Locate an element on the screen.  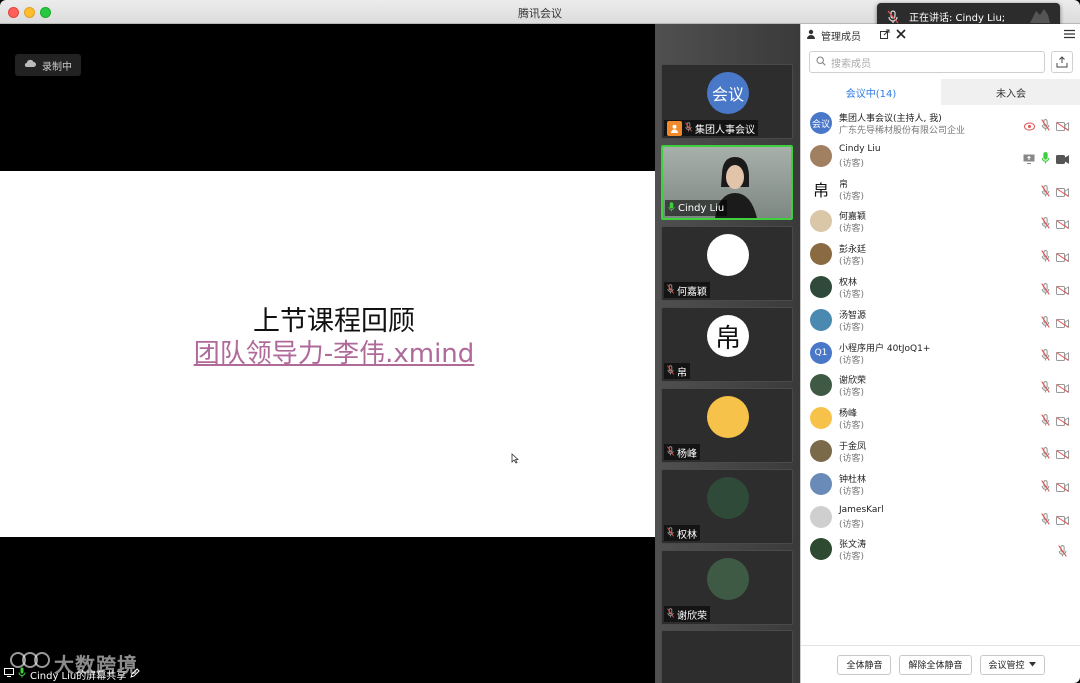
member-row: 钟杜林 (访客) is located at coordinates (940, 485).